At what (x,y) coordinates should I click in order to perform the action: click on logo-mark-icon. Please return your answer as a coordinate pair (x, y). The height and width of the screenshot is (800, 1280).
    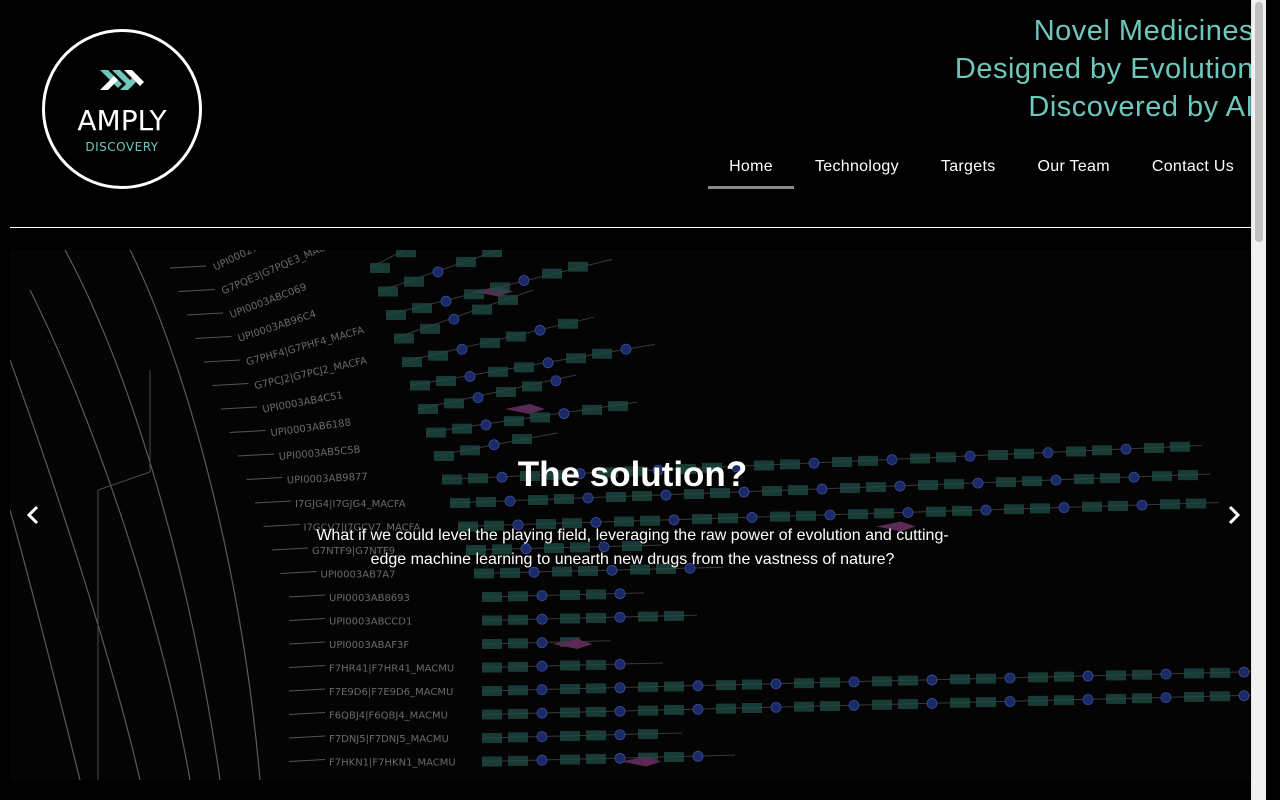
    Looking at the image, I should click on (122, 80).